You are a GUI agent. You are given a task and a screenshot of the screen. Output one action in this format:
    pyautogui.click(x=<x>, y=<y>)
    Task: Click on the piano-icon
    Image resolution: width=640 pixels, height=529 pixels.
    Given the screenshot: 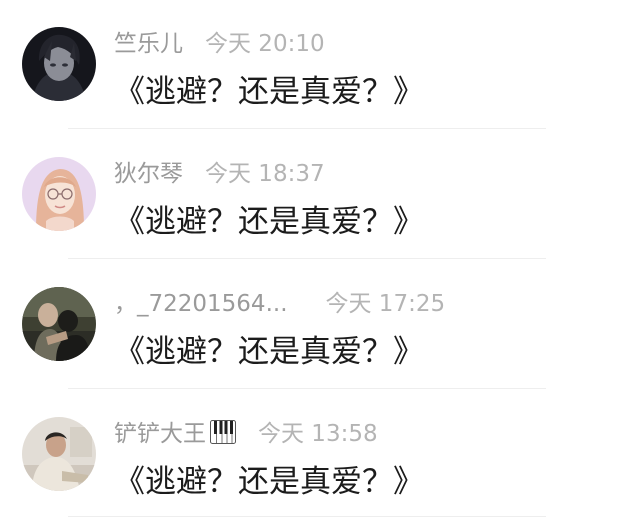 What is the action you would take?
    pyautogui.click(x=223, y=434)
    